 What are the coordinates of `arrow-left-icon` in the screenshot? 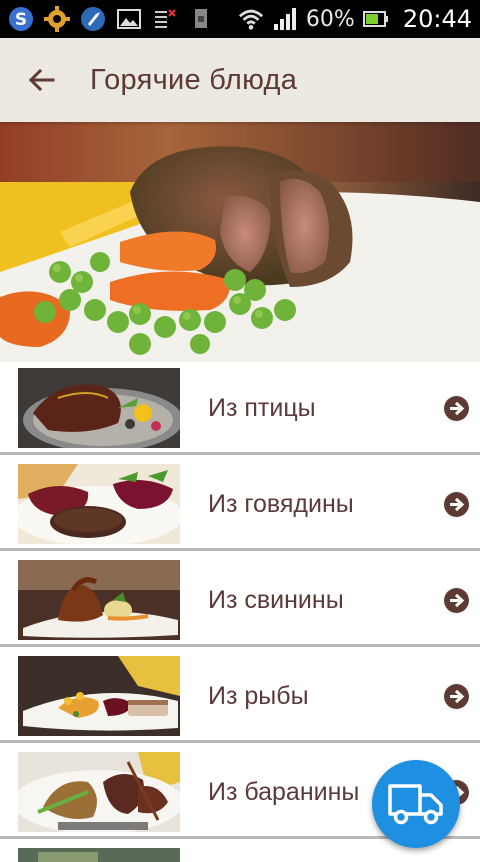 It's located at (41, 80).